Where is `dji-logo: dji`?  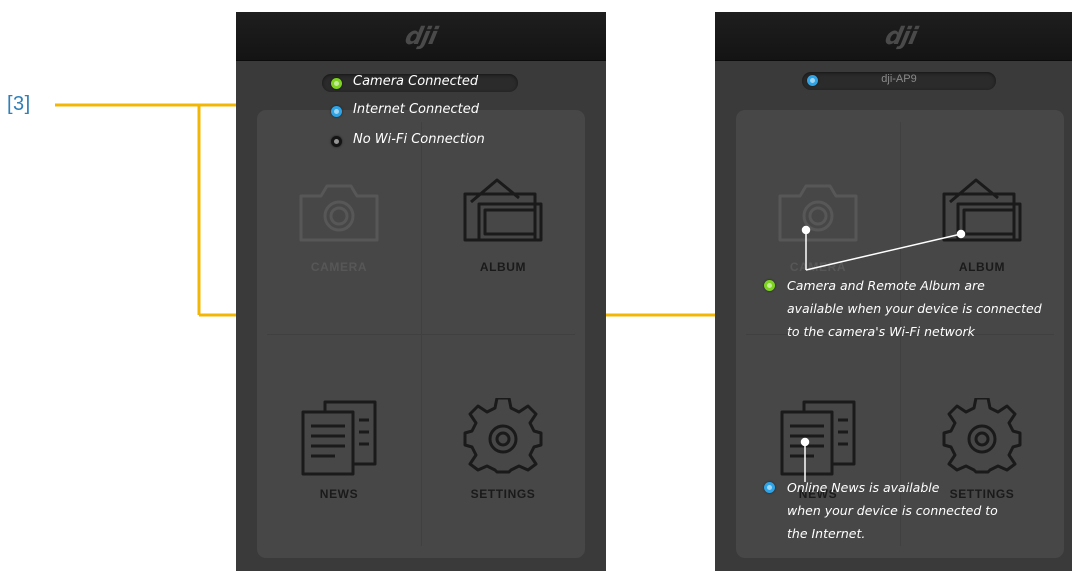 dji-logo: dji is located at coordinates (421, 36).